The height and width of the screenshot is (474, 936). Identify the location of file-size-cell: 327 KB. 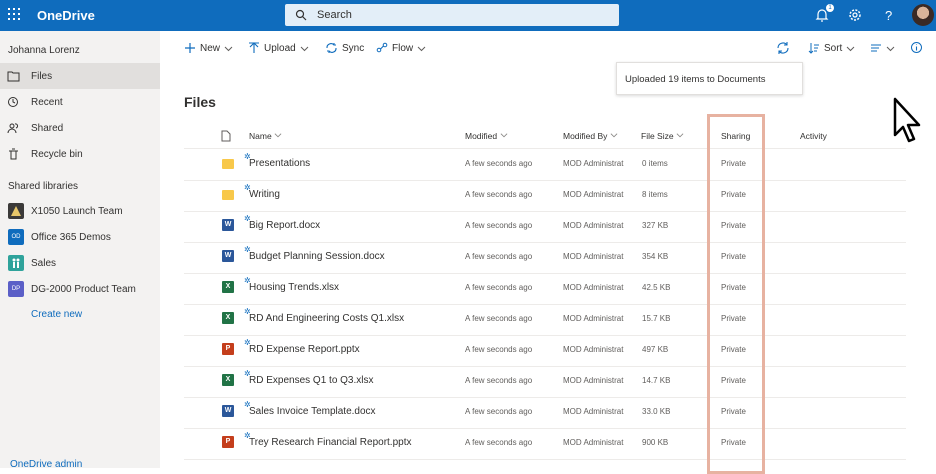
(655, 225).